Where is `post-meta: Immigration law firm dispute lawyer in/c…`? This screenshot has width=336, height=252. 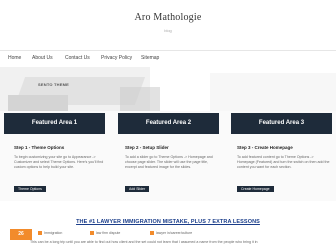 post-meta: Immigration law firm dispute lawyer in/c… is located at coordinates (168, 234).